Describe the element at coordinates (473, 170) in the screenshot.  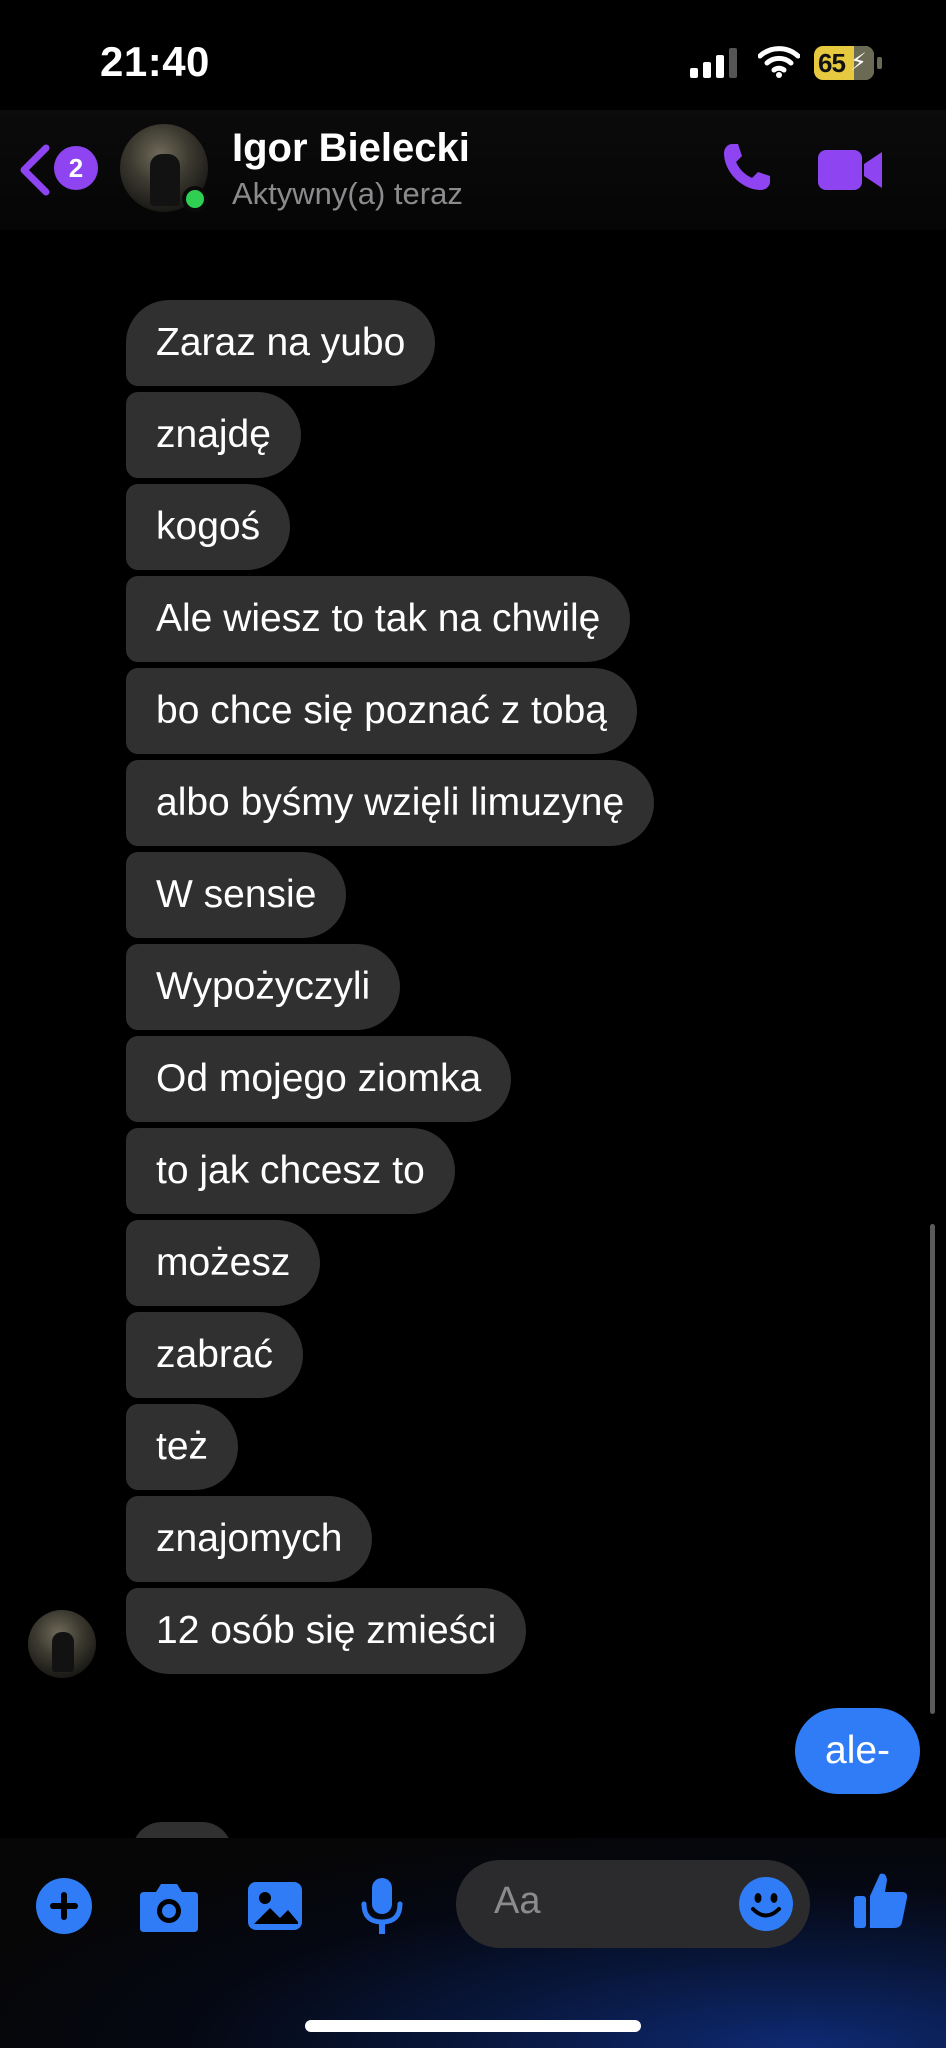
I see `conversation-header: 2 Igor Bielecki Aktywny(a) teraz` at that location.